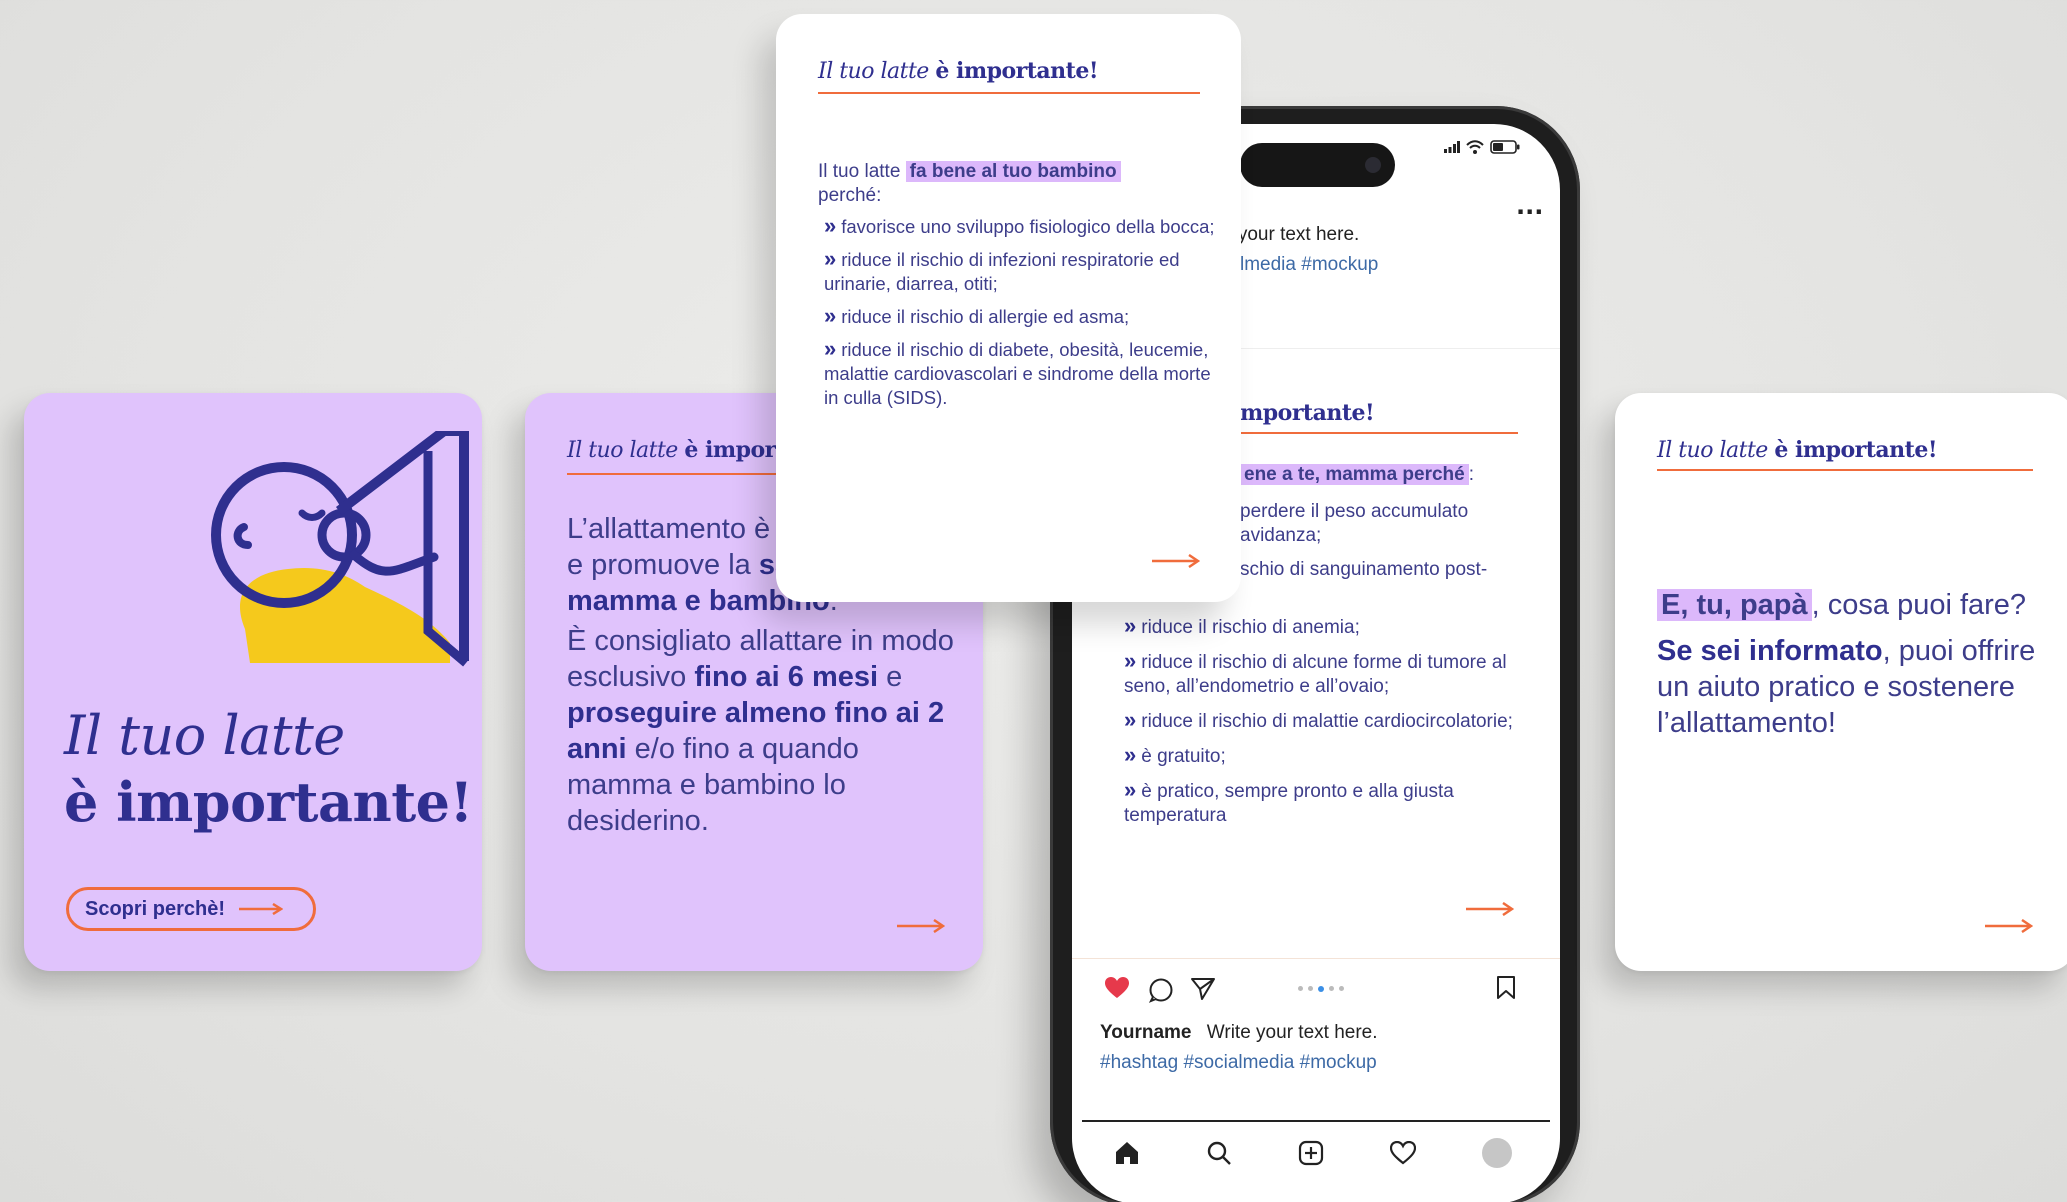 This screenshot has height=1202, width=2067. I want to click on hashtags: #hashtag #socialmedia #mockup, so click(1238, 1063).